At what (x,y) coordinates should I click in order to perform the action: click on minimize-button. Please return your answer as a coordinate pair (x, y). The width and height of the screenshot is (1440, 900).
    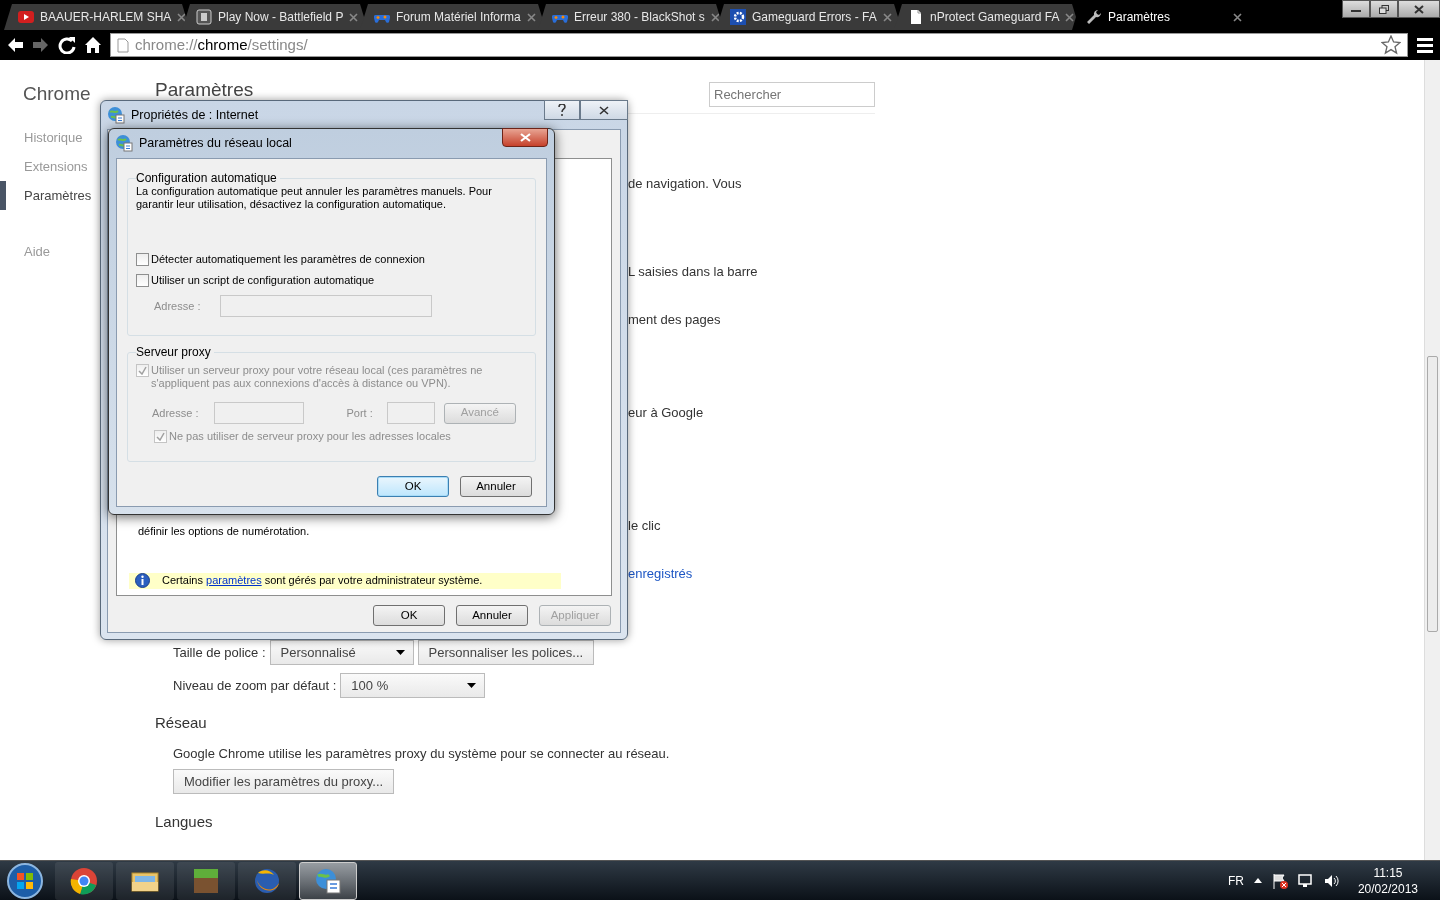
    Looking at the image, I should click on (1356, 9).